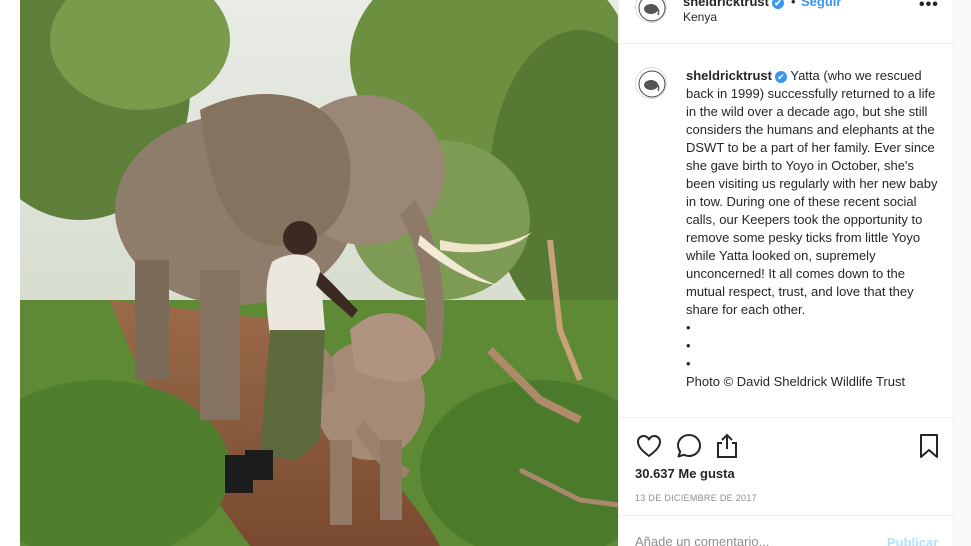 The image size is (971, 546). What do you see at coordinates (786, 530) in the screenshot?
I see `add-comment-row: Publicar` at bounding box center [786, 530].